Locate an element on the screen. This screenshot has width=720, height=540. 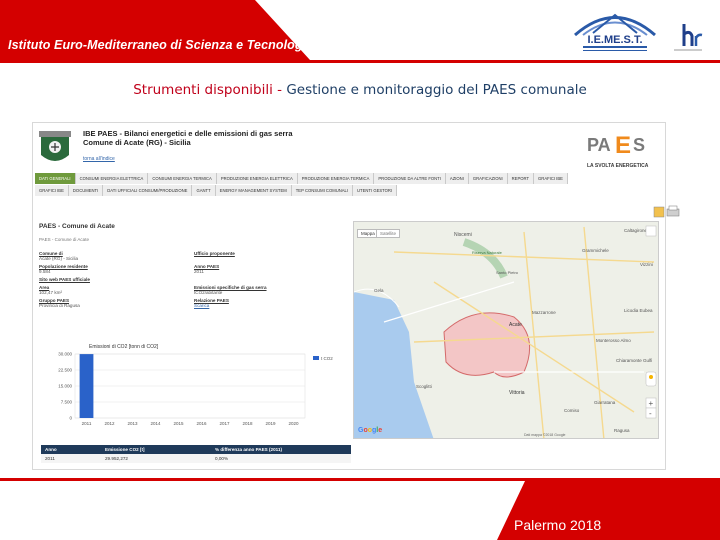
info-row: Popolazione residente 9.584 Anno PAES 2011 is located at coordinates (194, 269).